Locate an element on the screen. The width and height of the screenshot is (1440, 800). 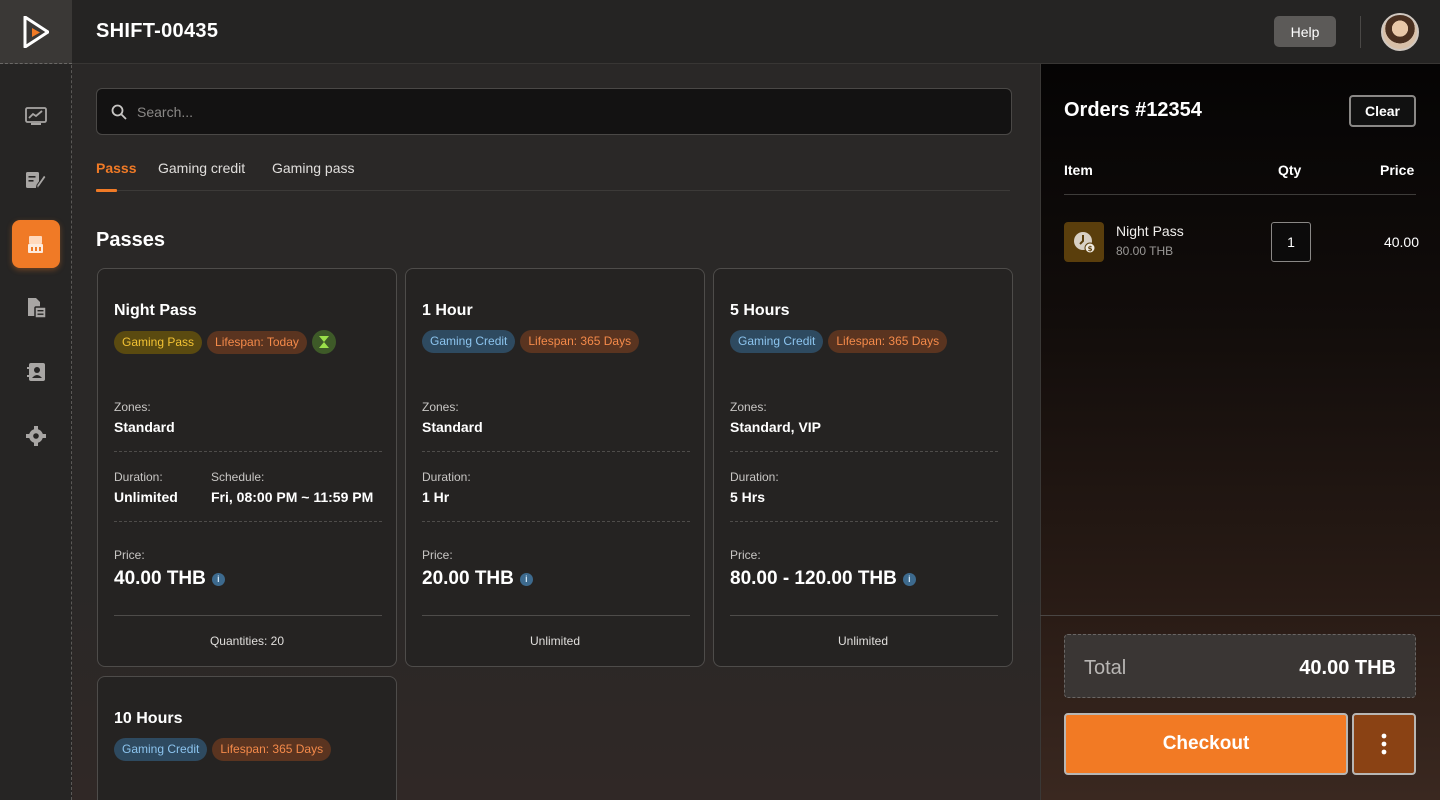
sidebar-item-dashboard is located at coordinates (36, 116).